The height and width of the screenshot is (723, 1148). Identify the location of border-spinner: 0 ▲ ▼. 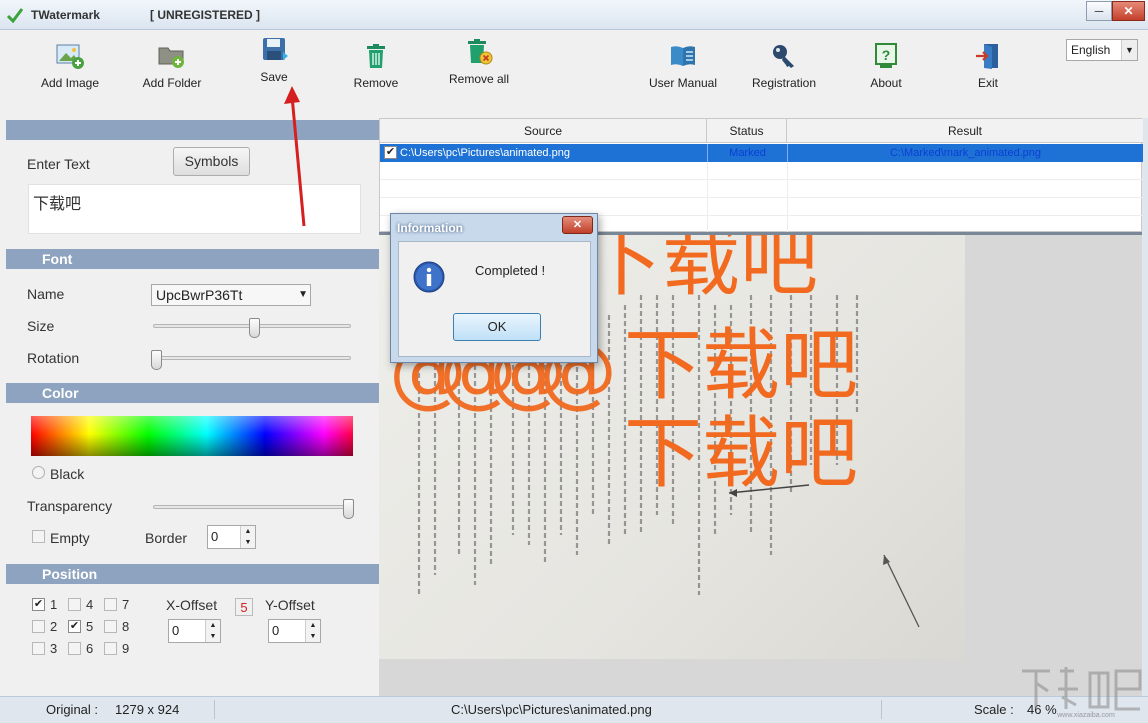
(231, 537).